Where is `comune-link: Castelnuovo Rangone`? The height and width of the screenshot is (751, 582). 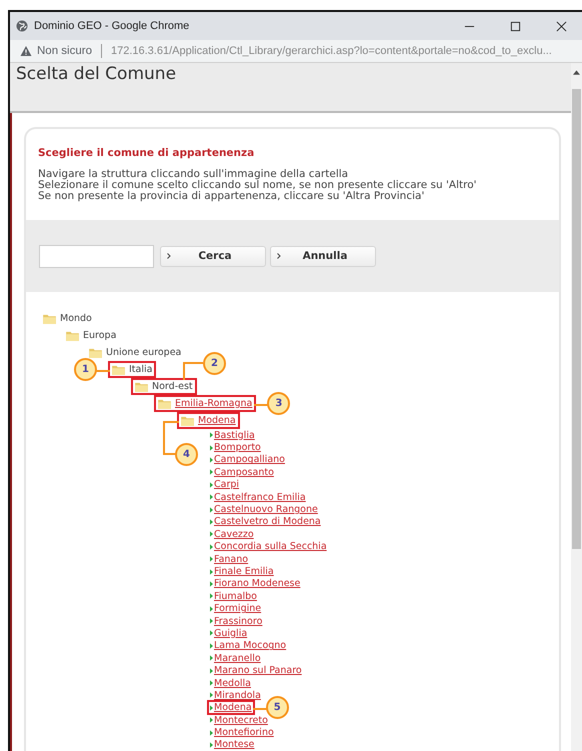 comune-link: Castelnuovo Rangone is located at coordinates (266, 510).